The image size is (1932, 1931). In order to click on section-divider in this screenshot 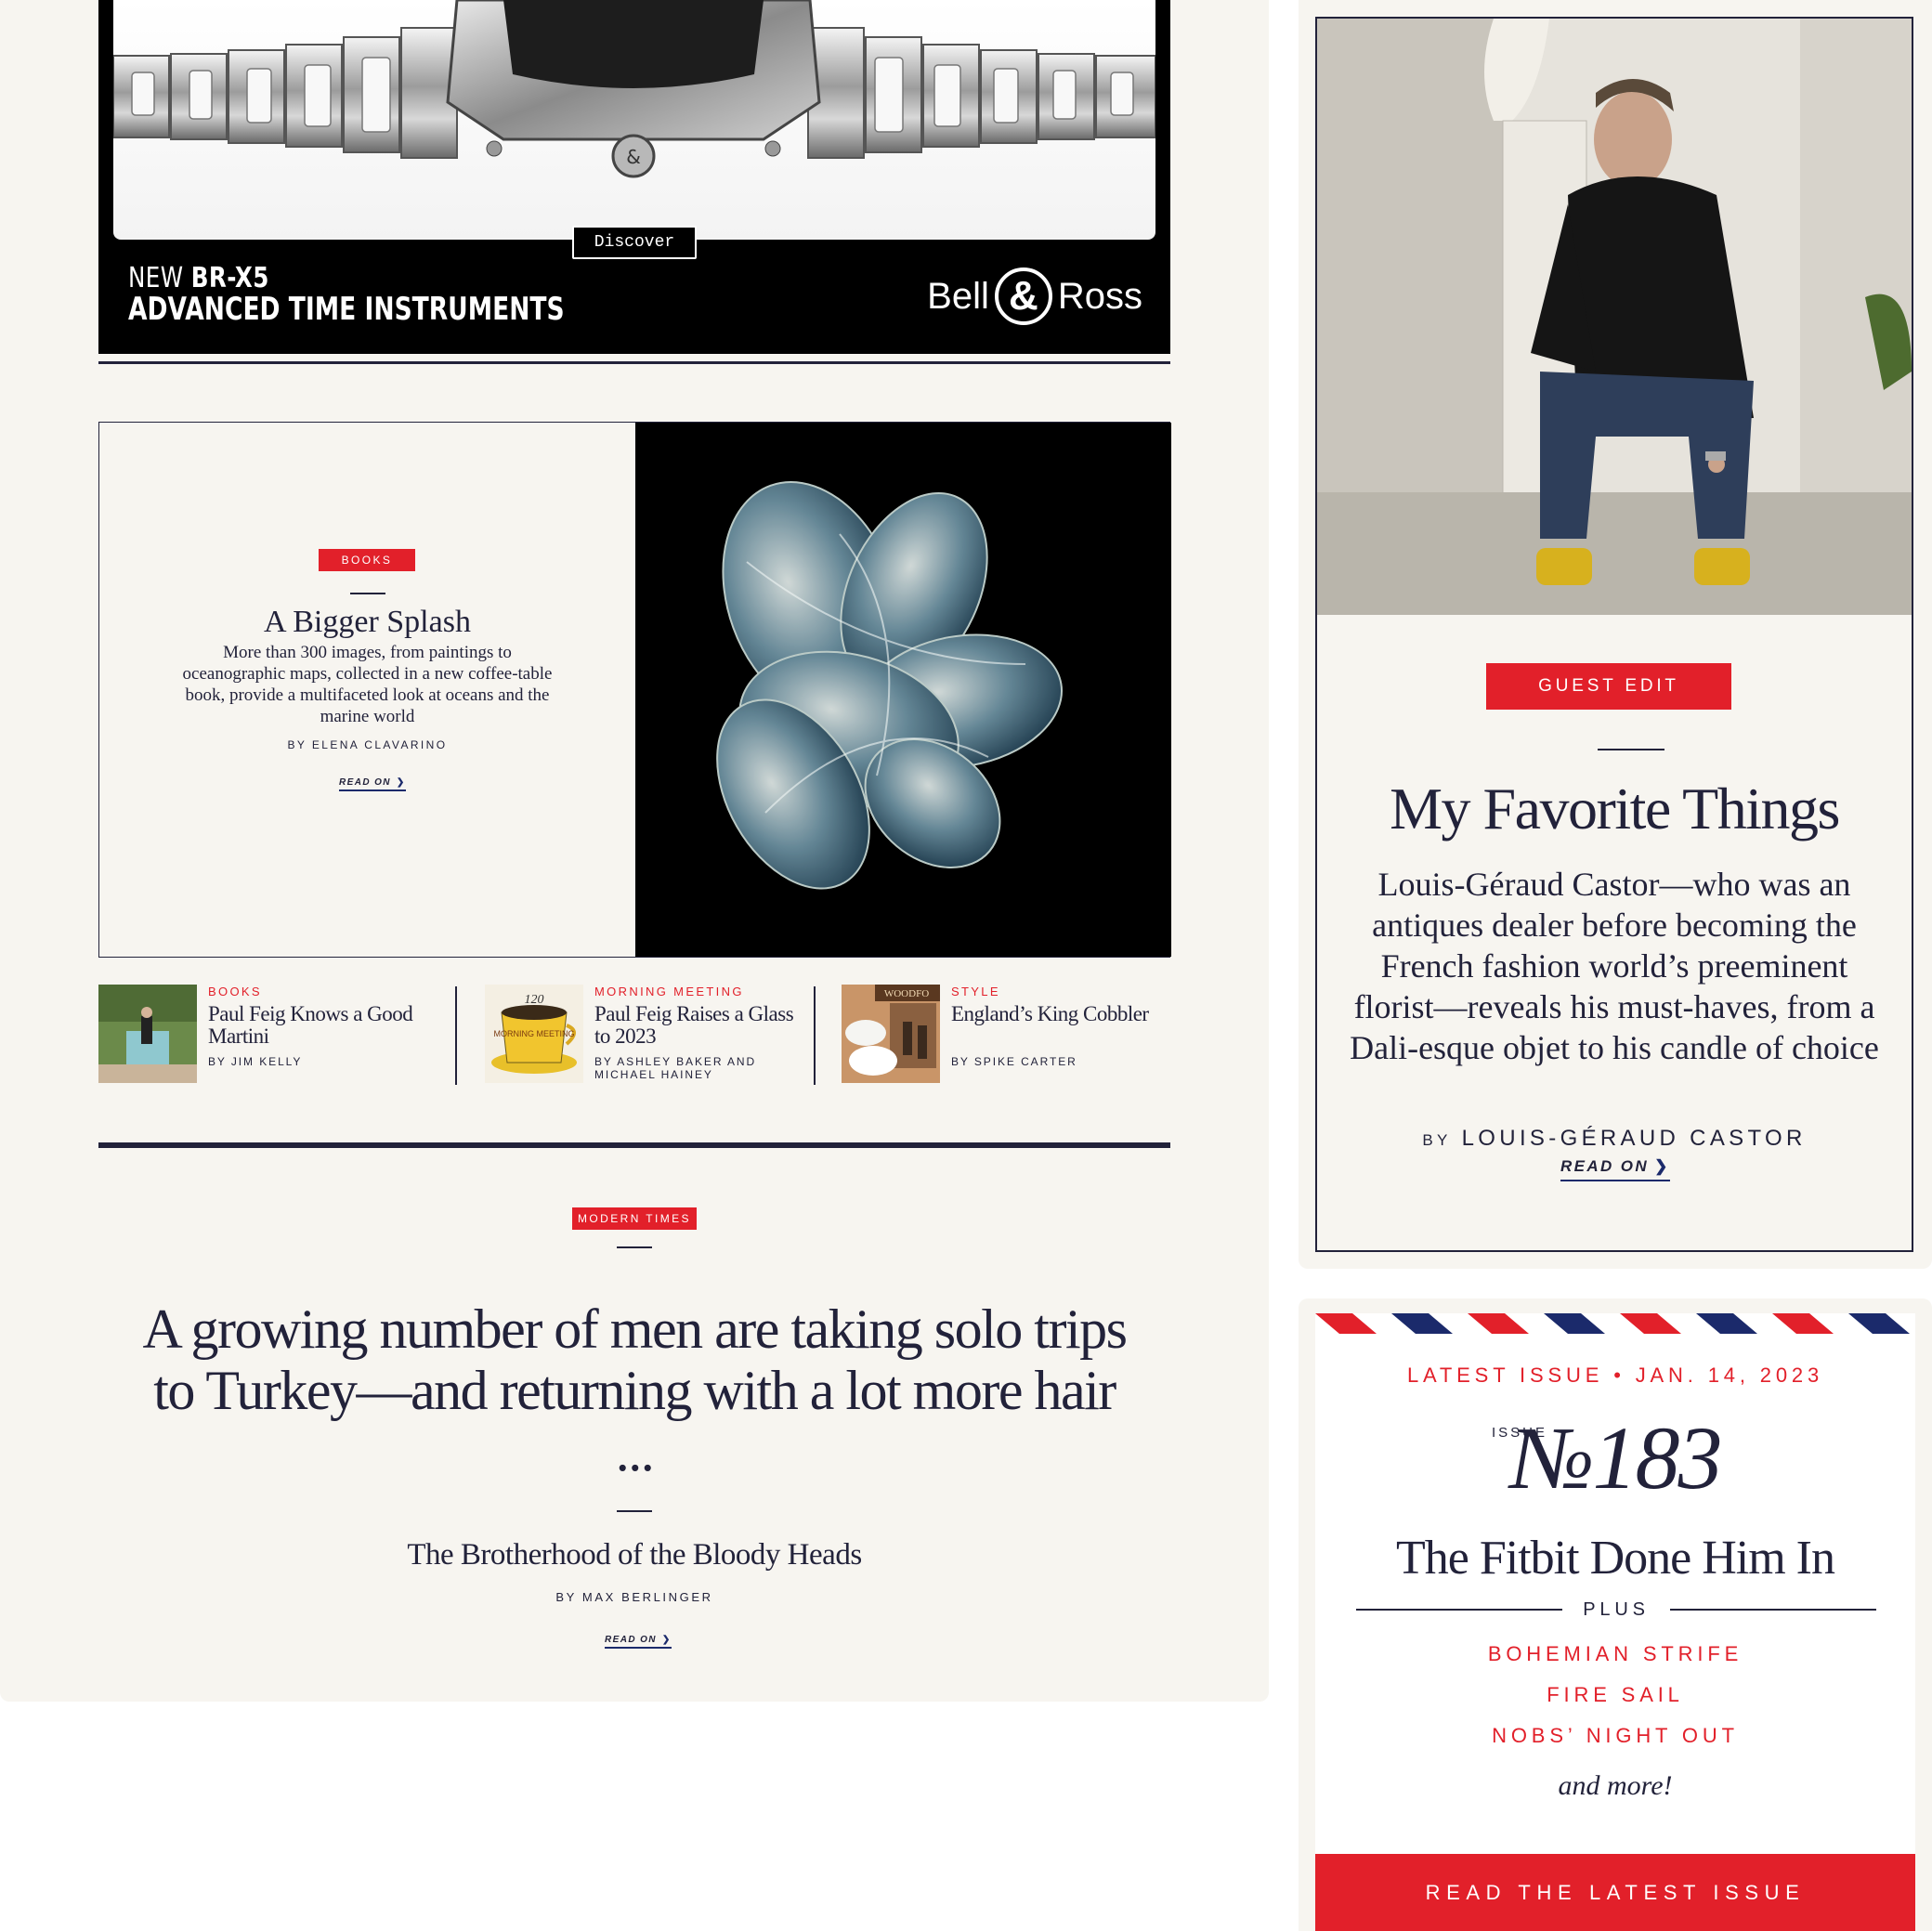, I will do `click(634, 1145)`.